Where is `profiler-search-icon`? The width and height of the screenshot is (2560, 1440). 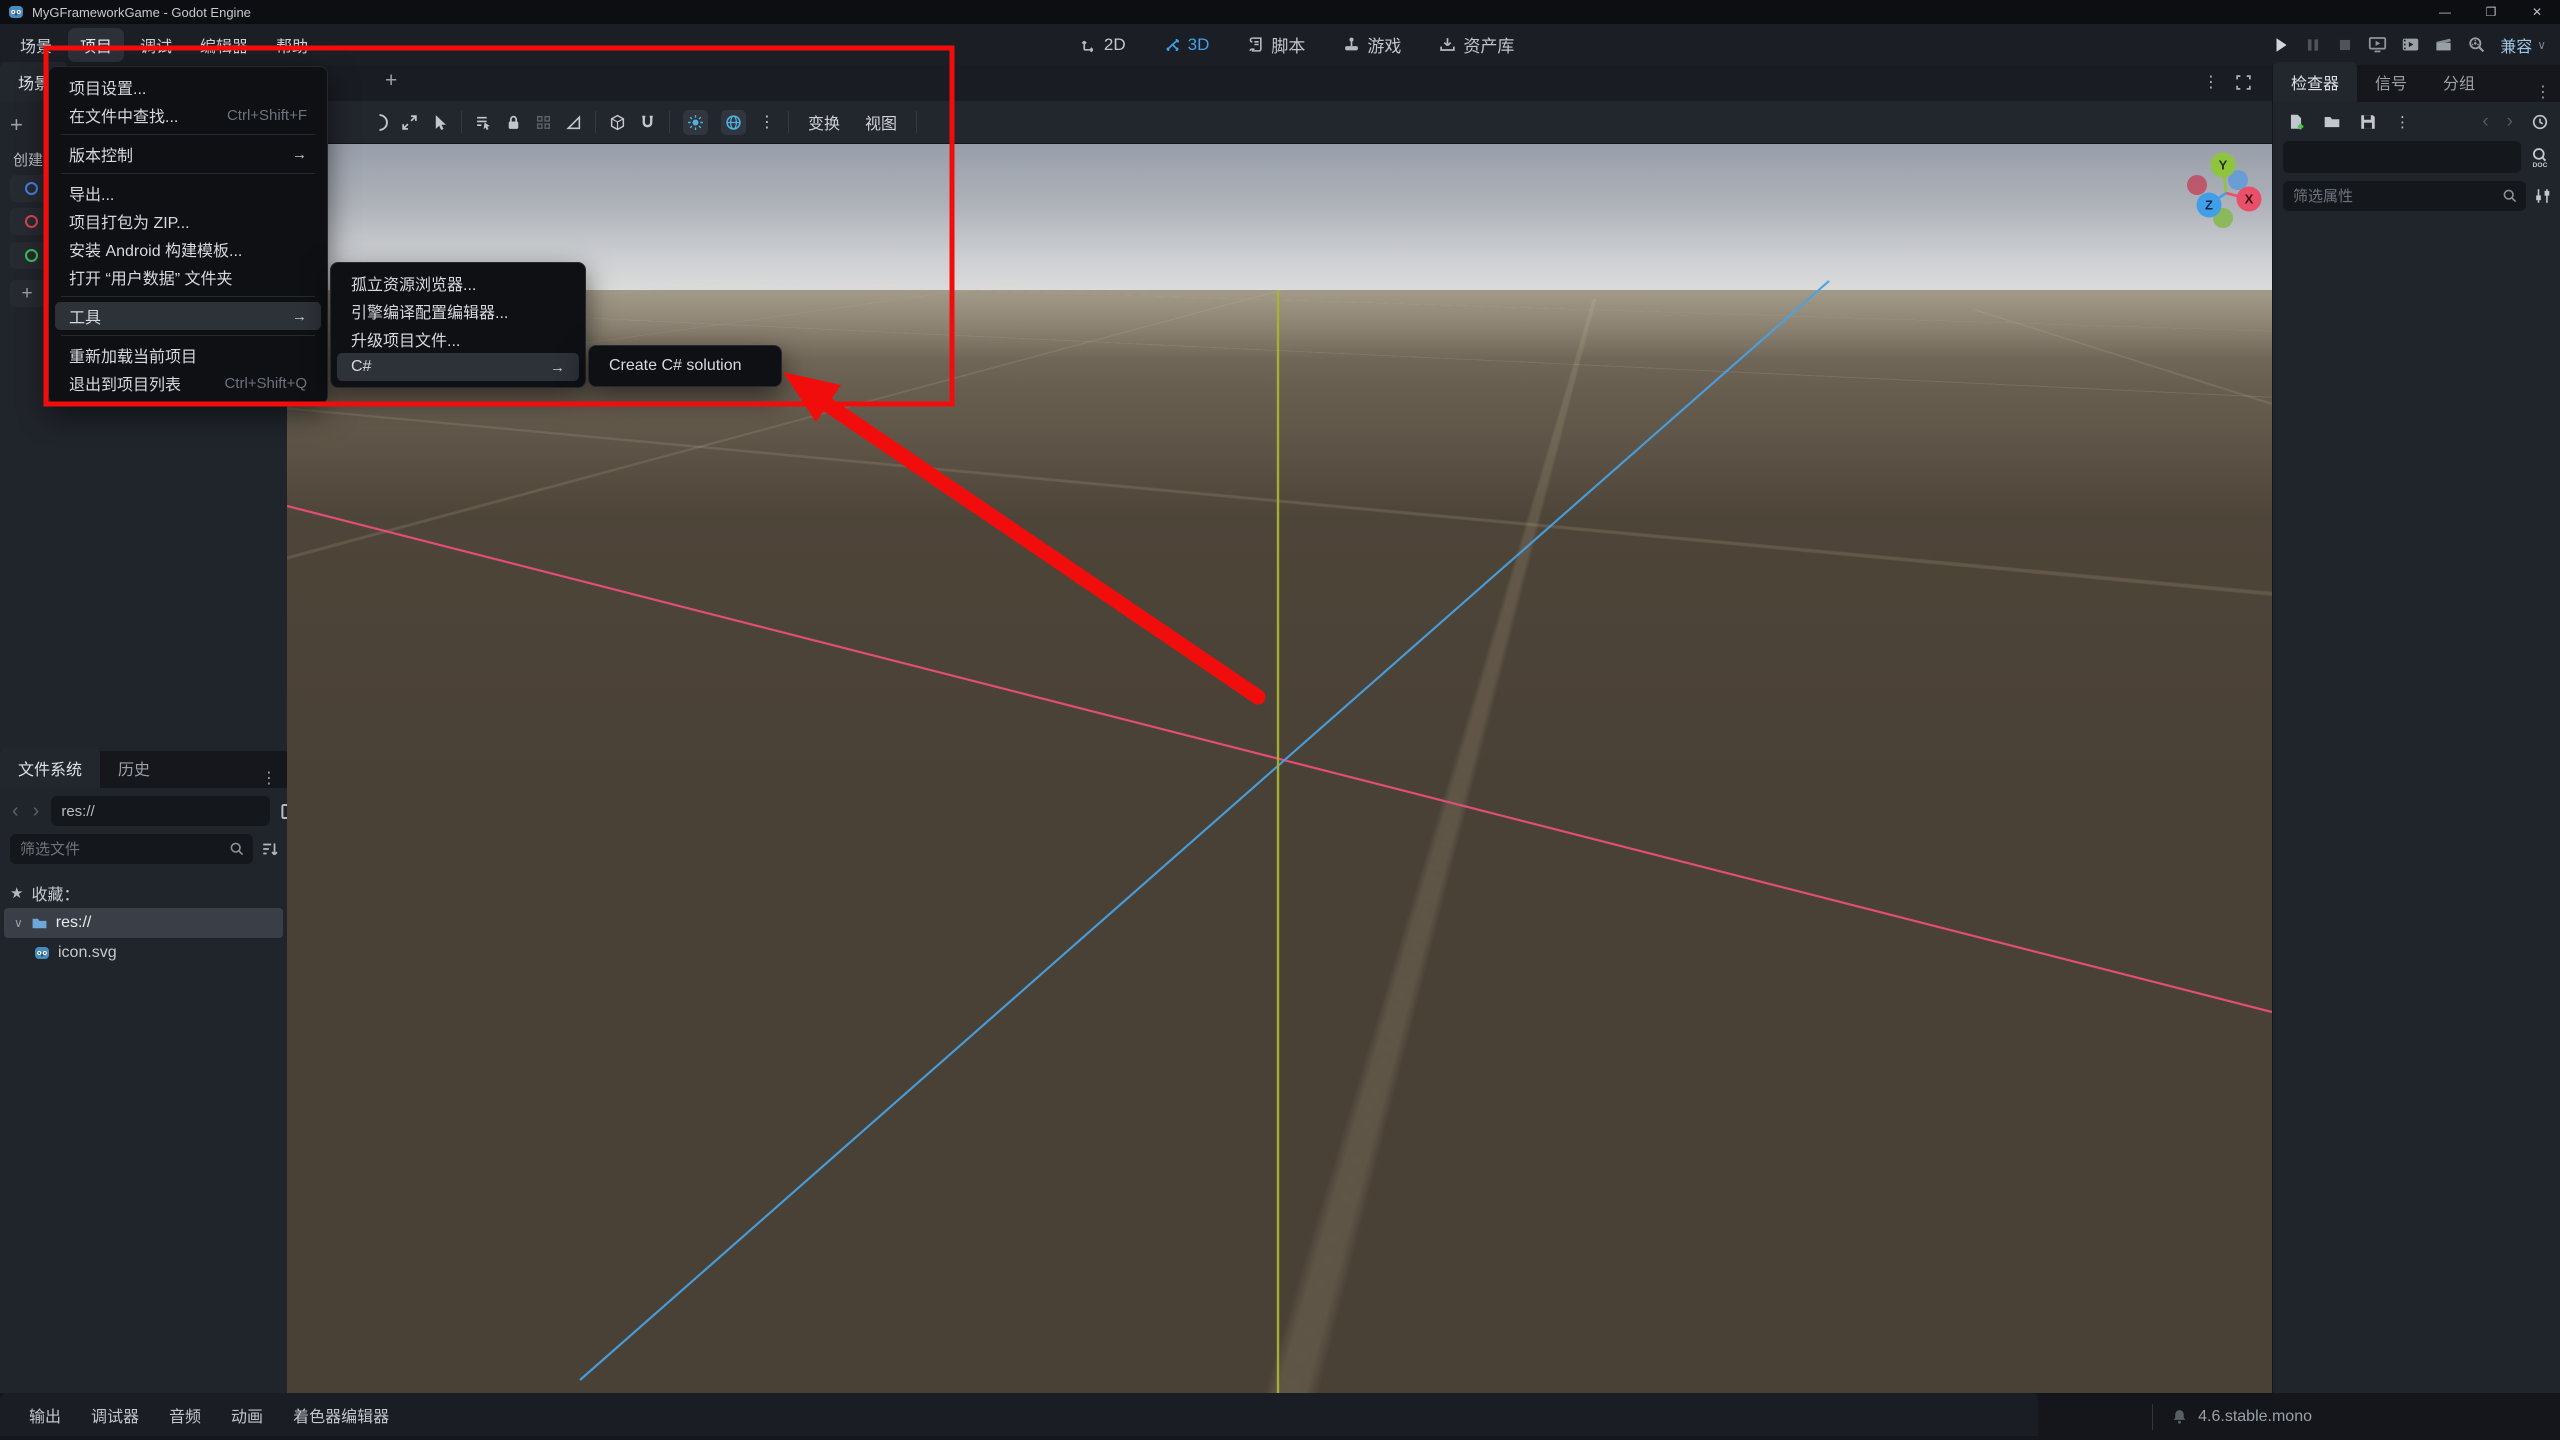 profiler-search-icon is located at coordinates (2476, 44).